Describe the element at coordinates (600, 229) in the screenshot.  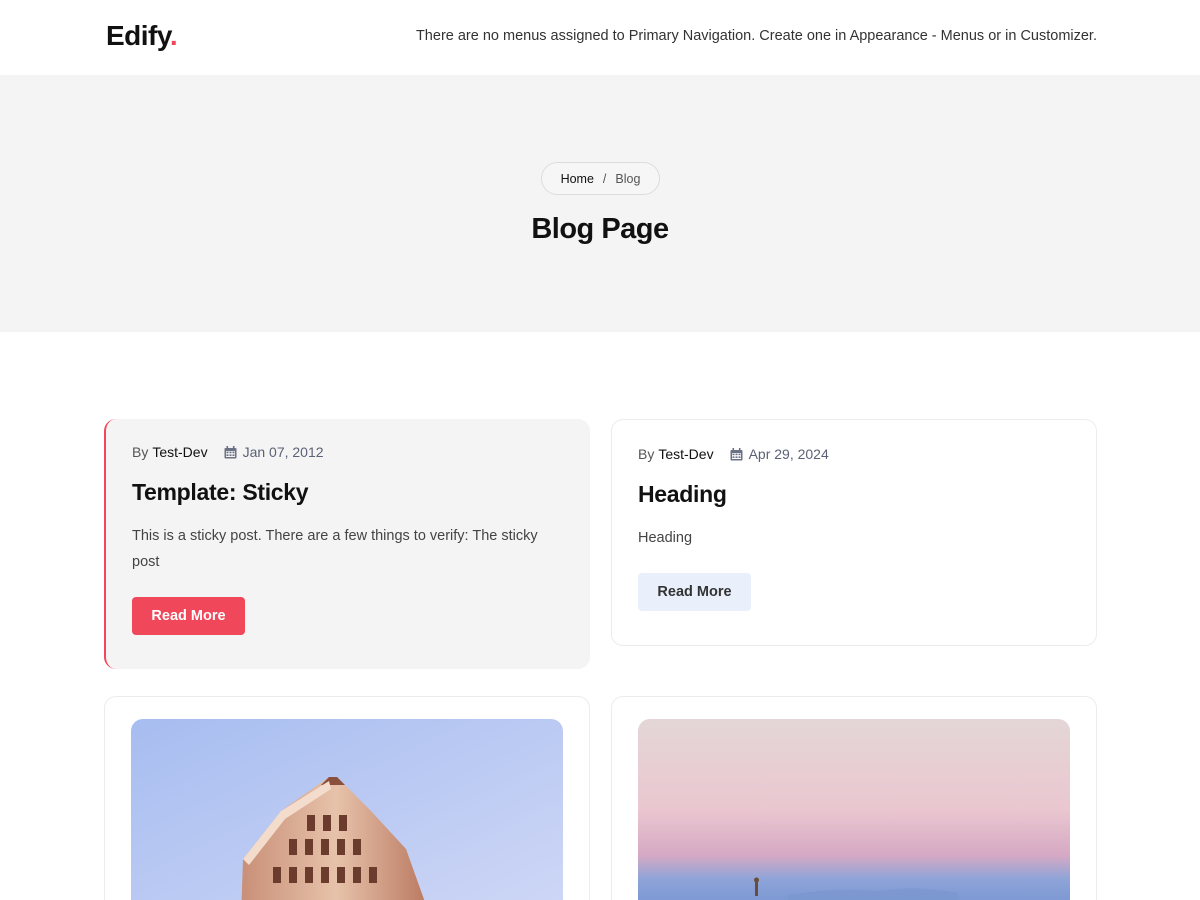
I see `page-title: Blog Page` at that location.